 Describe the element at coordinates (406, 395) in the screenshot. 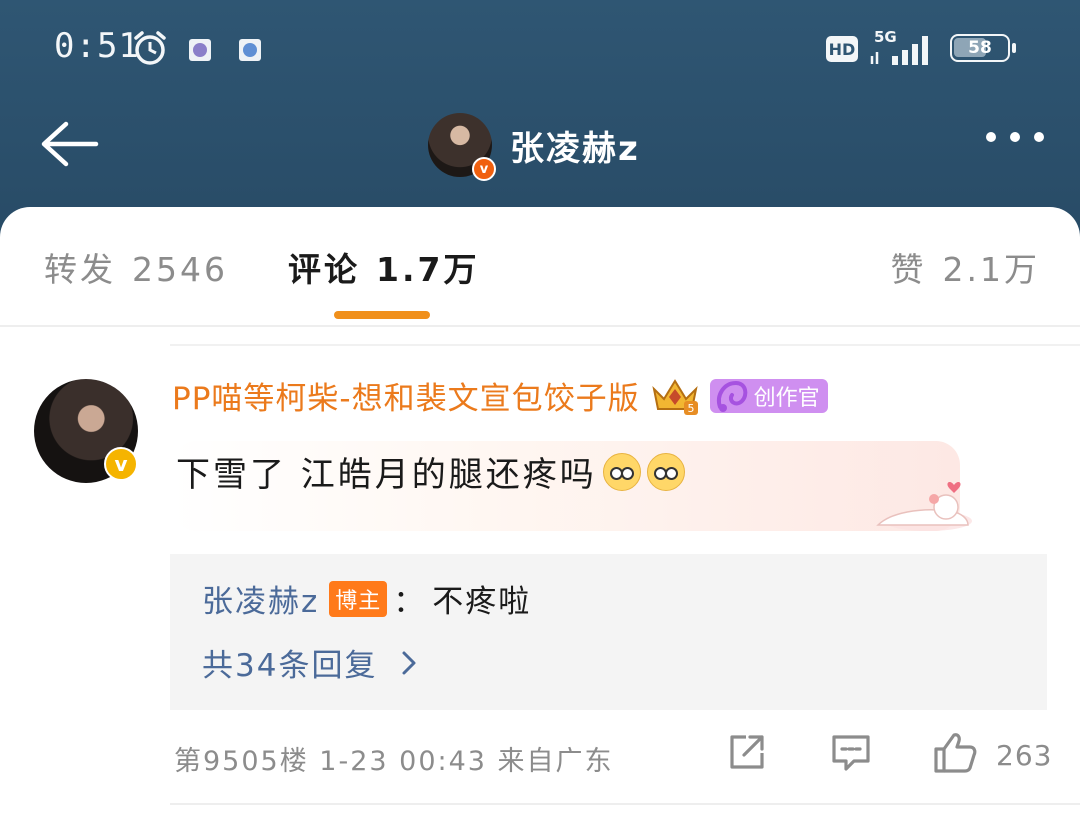

I see `commenter-name: PP喵等柯柴-想和裴文宣包饺子版` at that location.